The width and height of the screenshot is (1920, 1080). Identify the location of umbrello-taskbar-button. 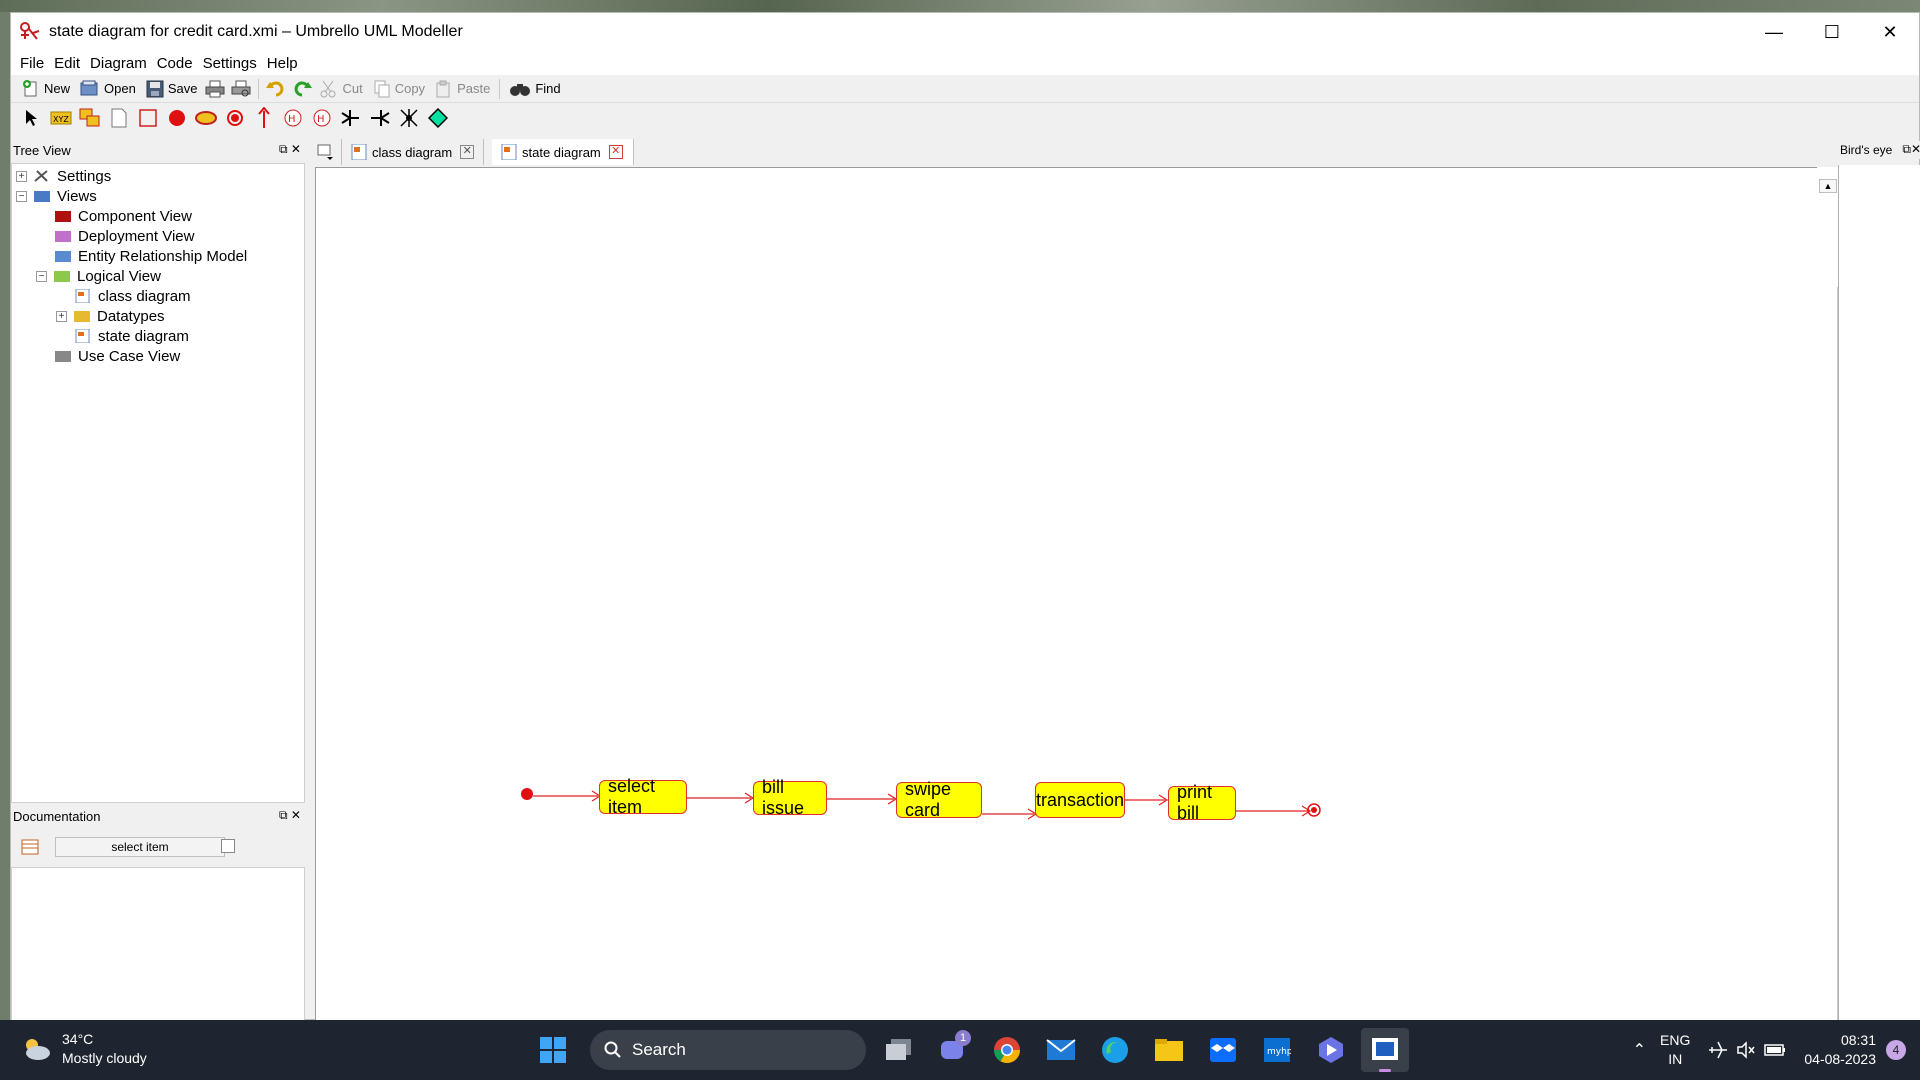
(1385, 1050).